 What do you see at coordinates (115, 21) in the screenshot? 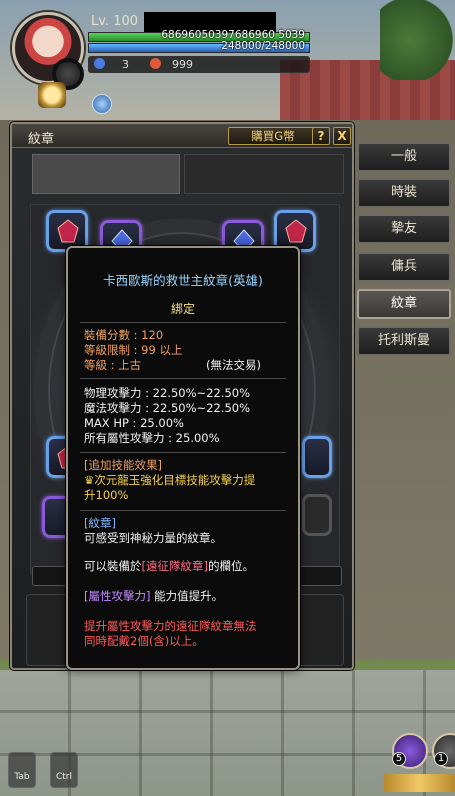
I see `character-level: Lv. 100` at bounding box center [115, 21].